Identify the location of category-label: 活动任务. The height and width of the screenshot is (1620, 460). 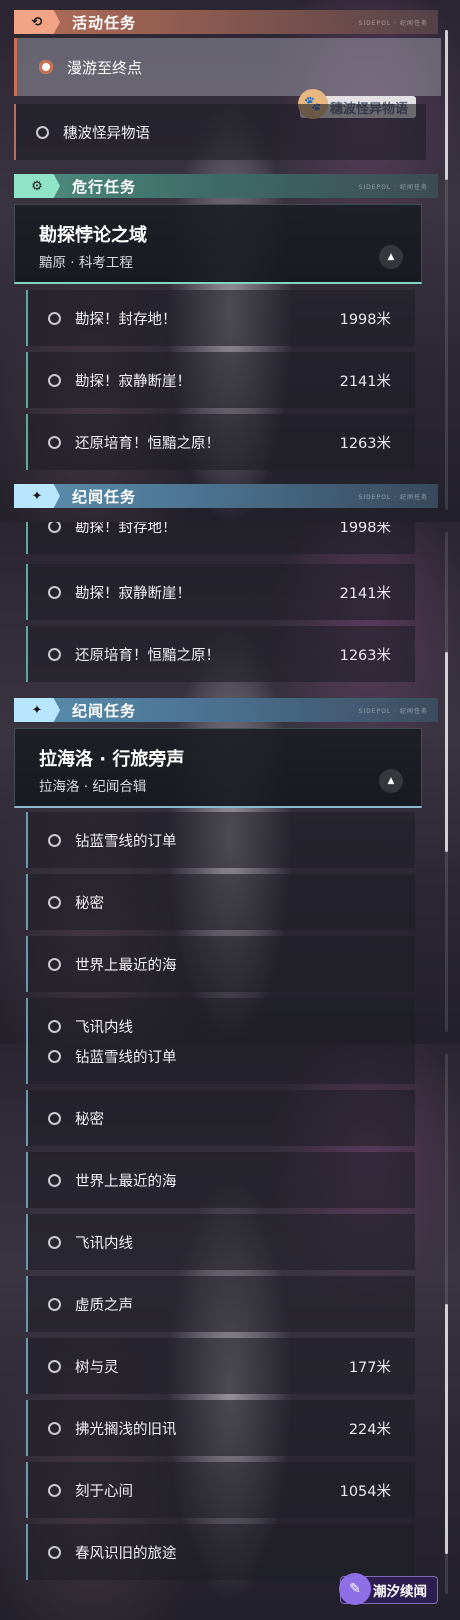
(104, 22).